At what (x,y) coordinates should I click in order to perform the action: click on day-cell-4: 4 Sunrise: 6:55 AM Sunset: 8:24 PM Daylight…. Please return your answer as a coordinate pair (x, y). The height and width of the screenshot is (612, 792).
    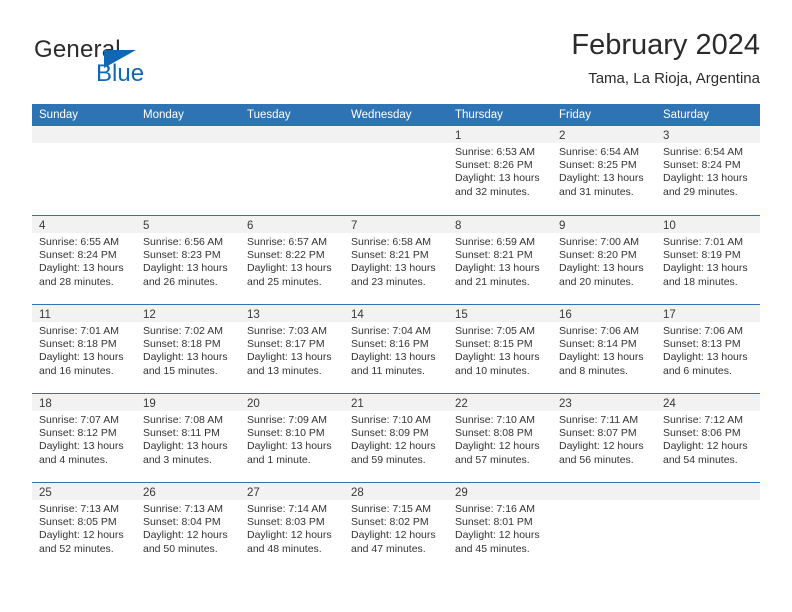
    Looking at the image, I should click on (84, 260).